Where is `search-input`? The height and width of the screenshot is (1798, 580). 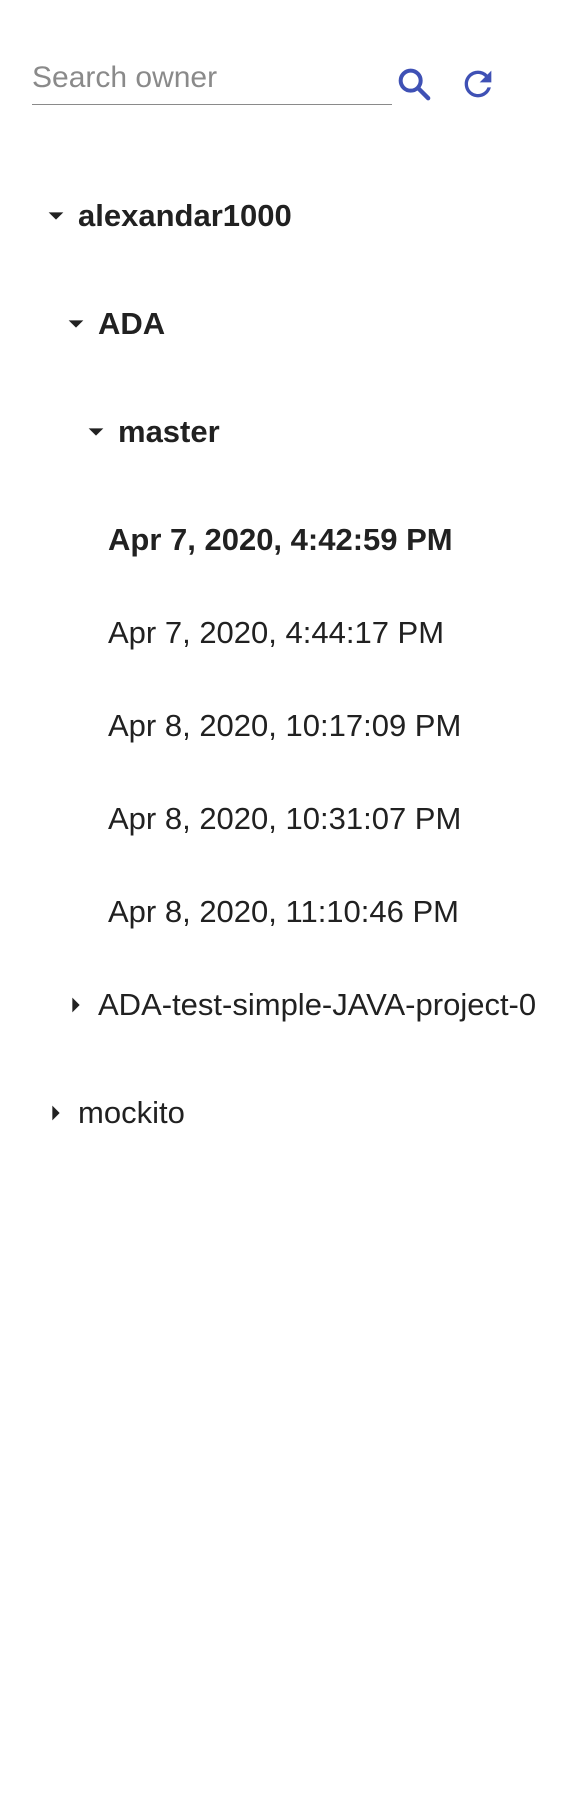
search-input is located at coordinates (212, 78).